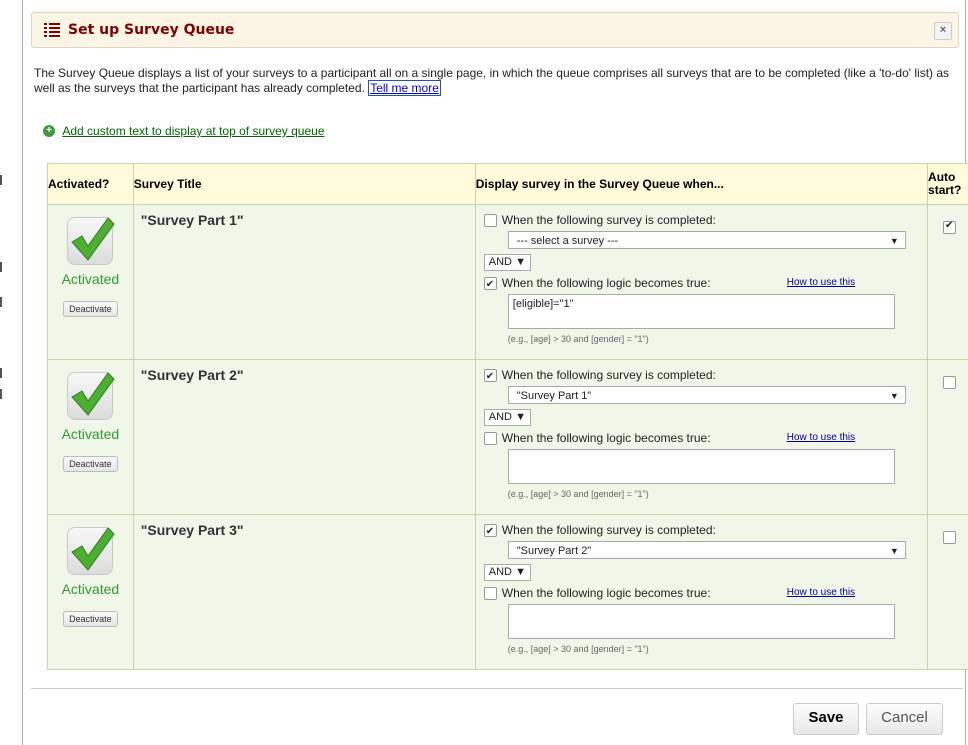 This screenshot has height=745, width=968. What do you see at coordinates (304, 592) in the screenshot?
I see `survey-title-cell: "Survey Part 3"` at bounding box center [304, 592].